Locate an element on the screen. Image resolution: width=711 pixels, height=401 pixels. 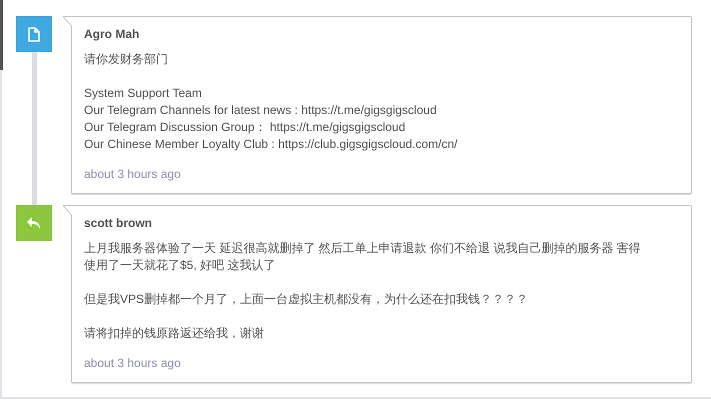
author-name: scott brown is located at coordinates (118, 223).